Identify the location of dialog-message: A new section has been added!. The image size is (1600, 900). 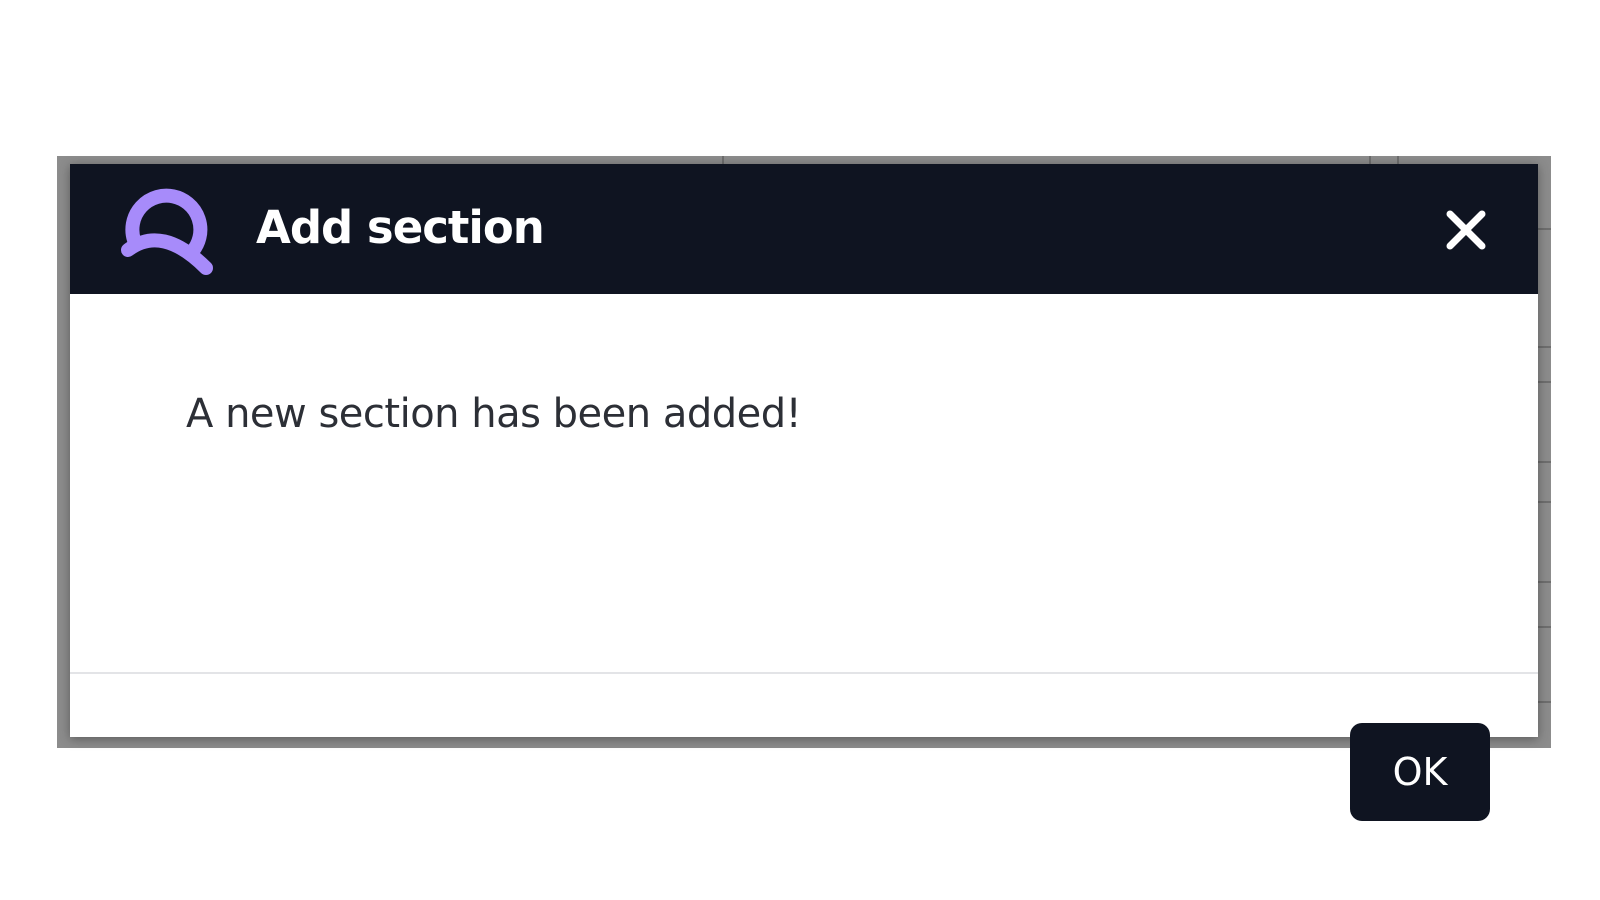
(494, 414).